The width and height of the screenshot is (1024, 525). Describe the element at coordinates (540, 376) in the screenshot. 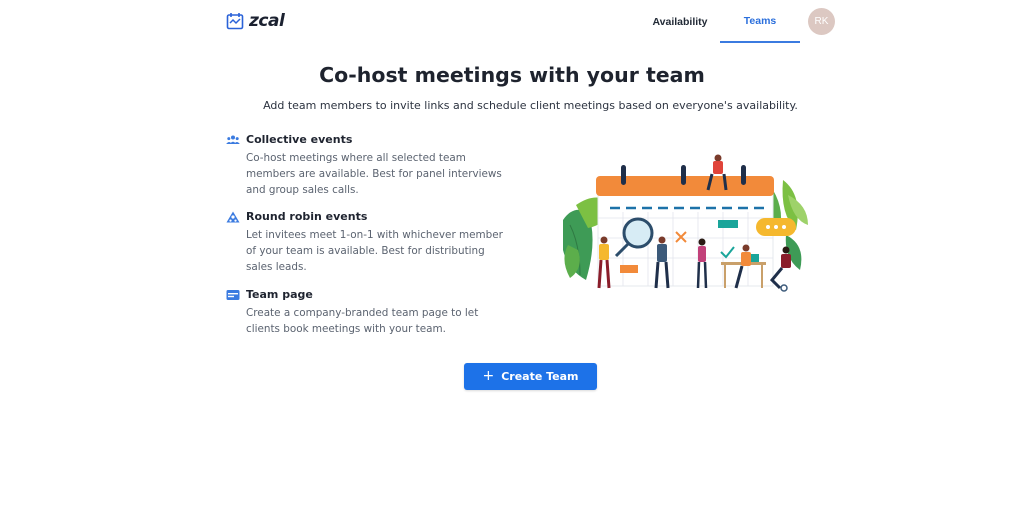

I see `create-team-label: Create Team` at that location.